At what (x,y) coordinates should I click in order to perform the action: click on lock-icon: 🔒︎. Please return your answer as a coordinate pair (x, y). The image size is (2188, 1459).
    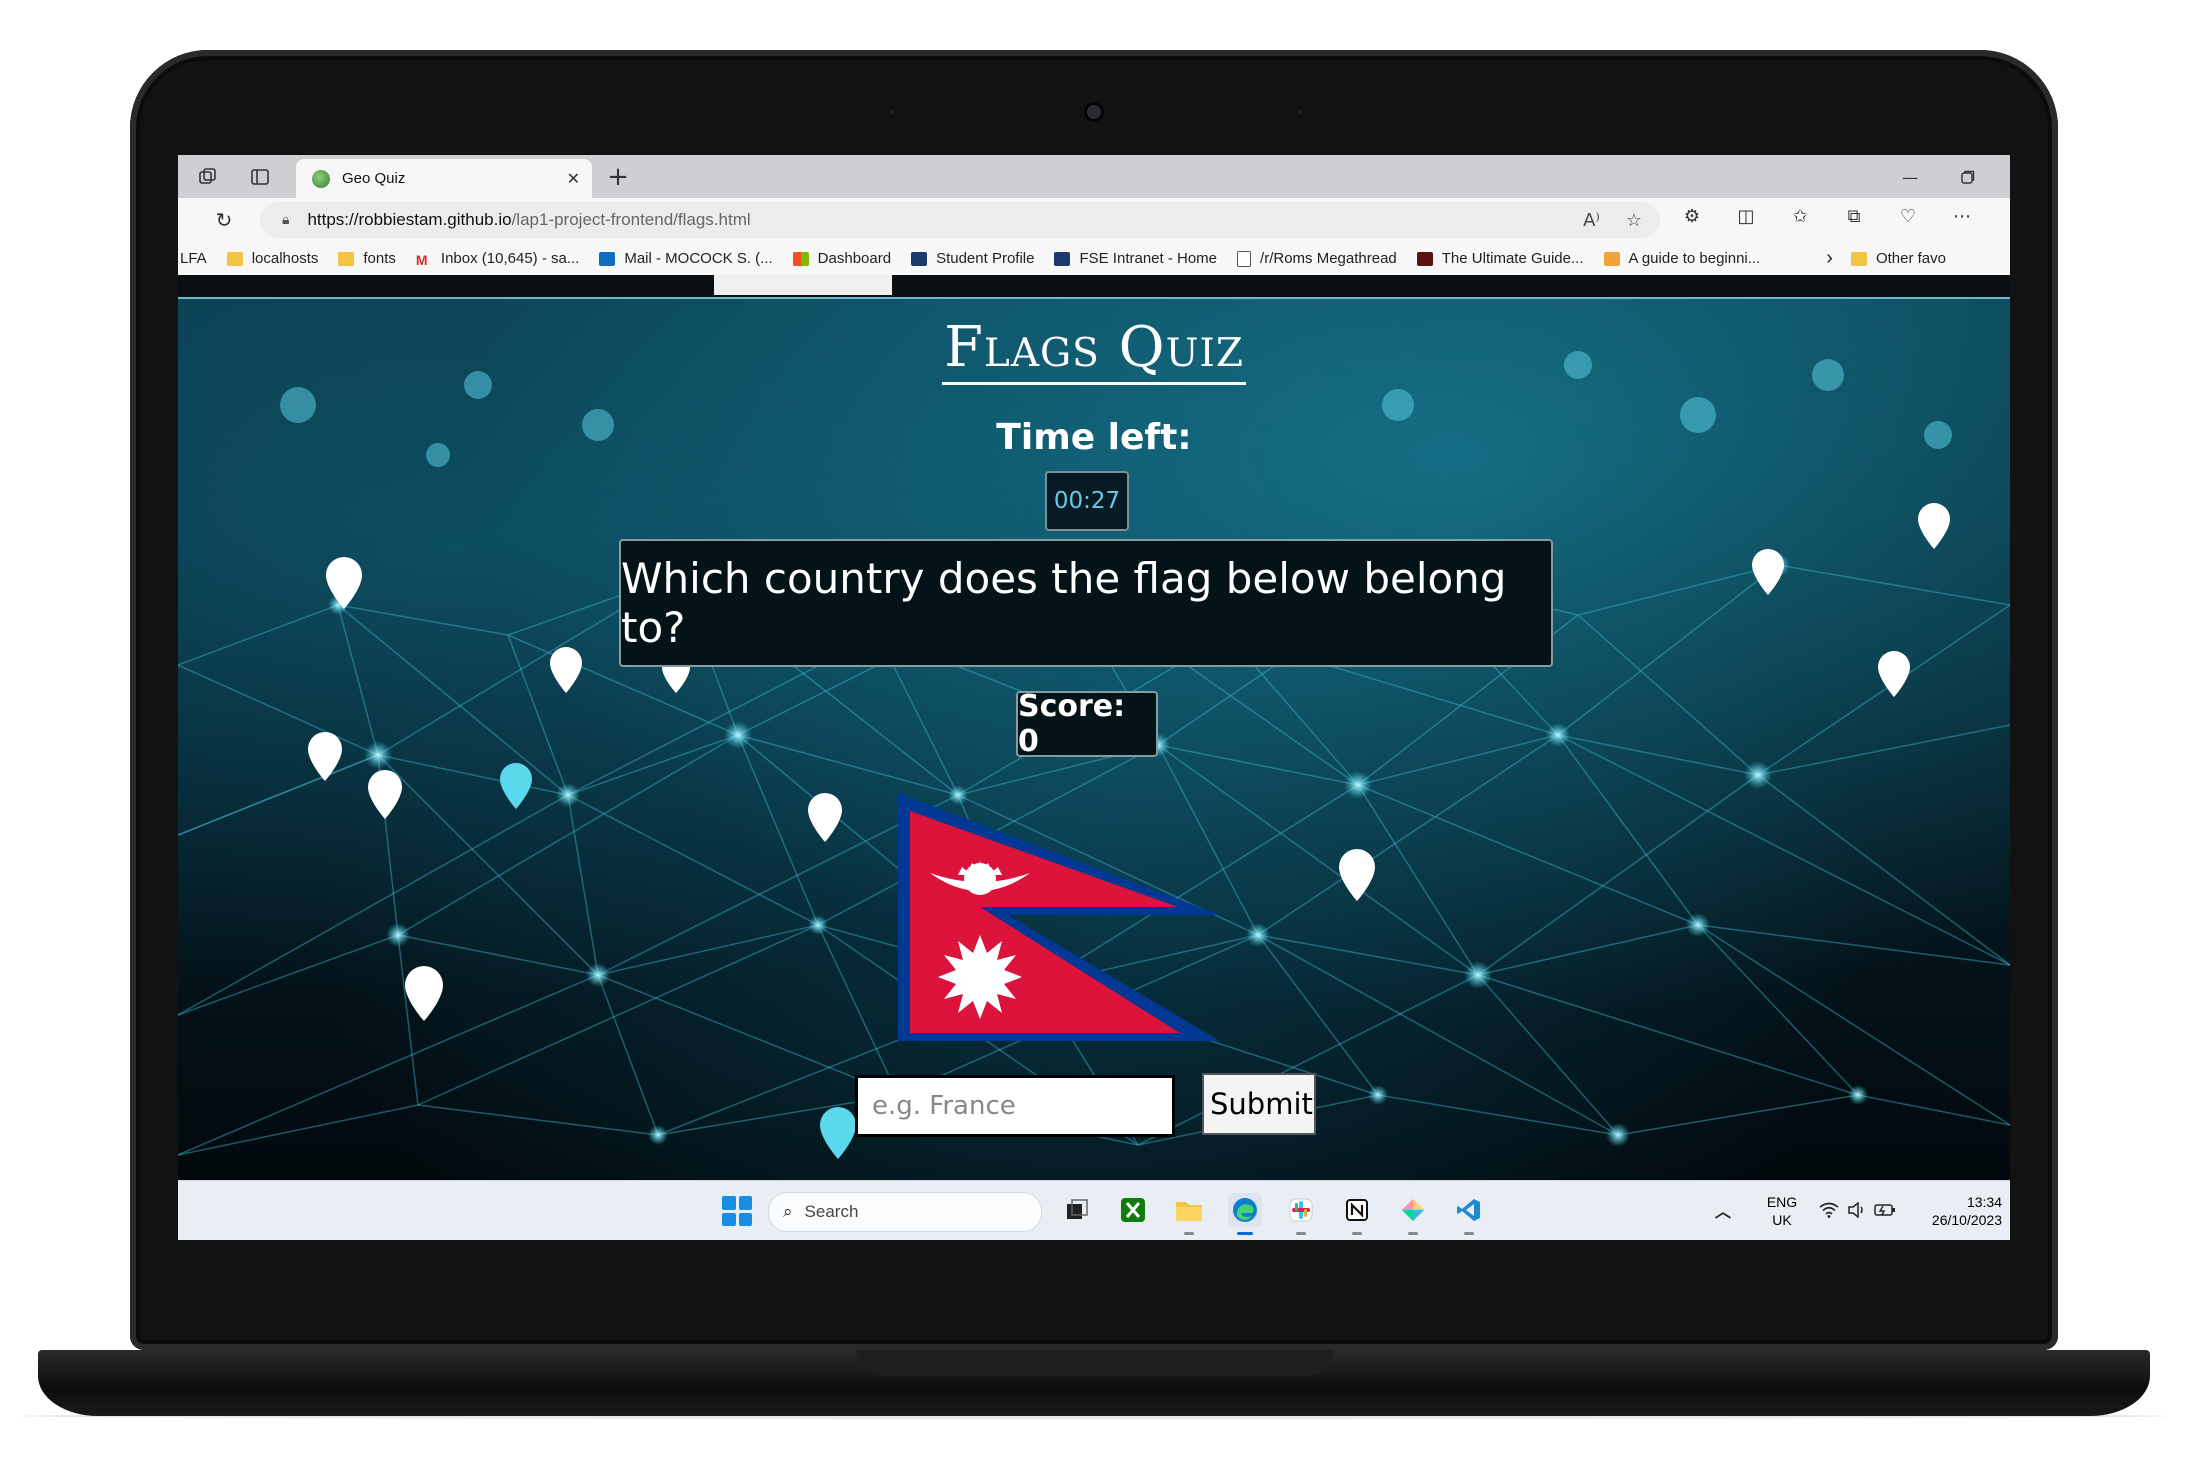
    Looking at the image, I should click on (285, 220).